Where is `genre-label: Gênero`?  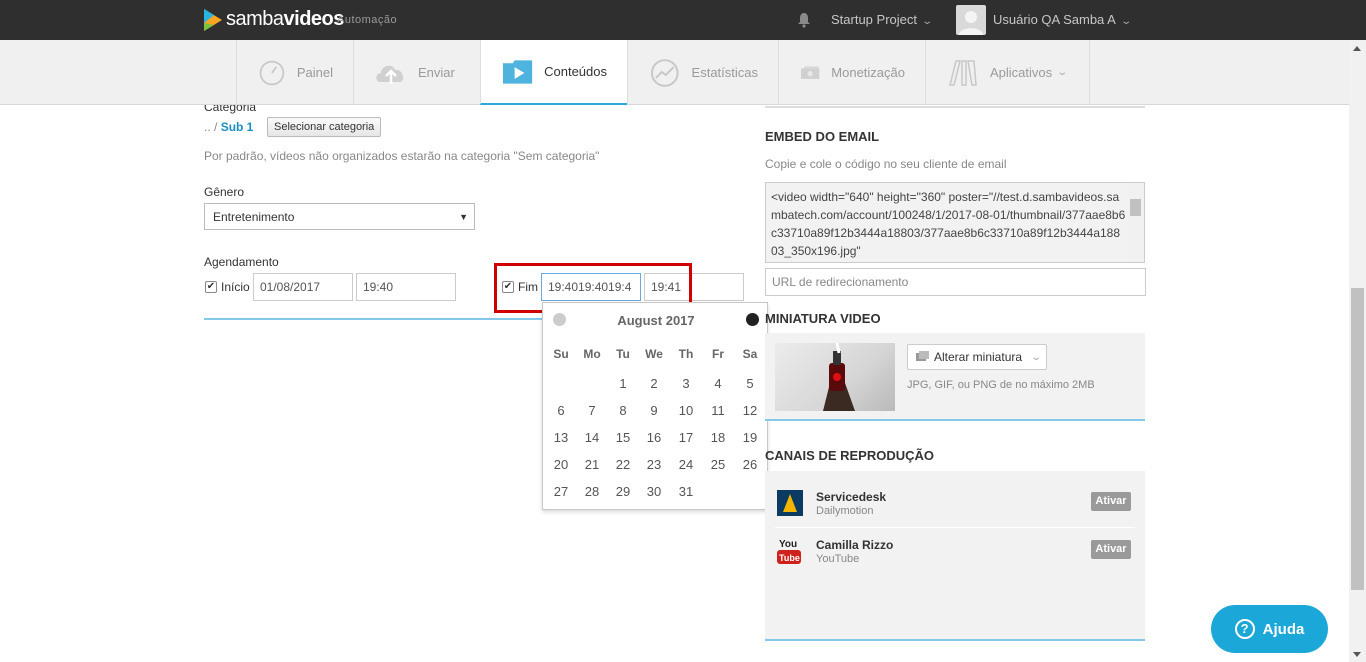 genre-label: Gênero is located at coordinates (224, 192).